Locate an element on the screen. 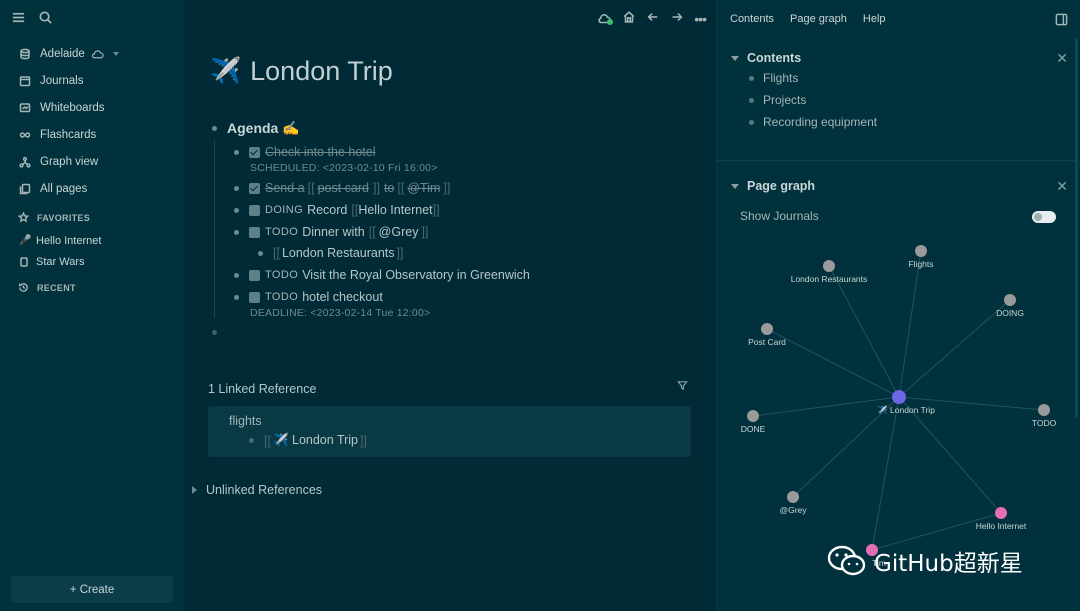 Image resolution: width=1080 pixels, height=611 pixels. favorites-section-header: FAVORITES is located at coordinates (92, 218).